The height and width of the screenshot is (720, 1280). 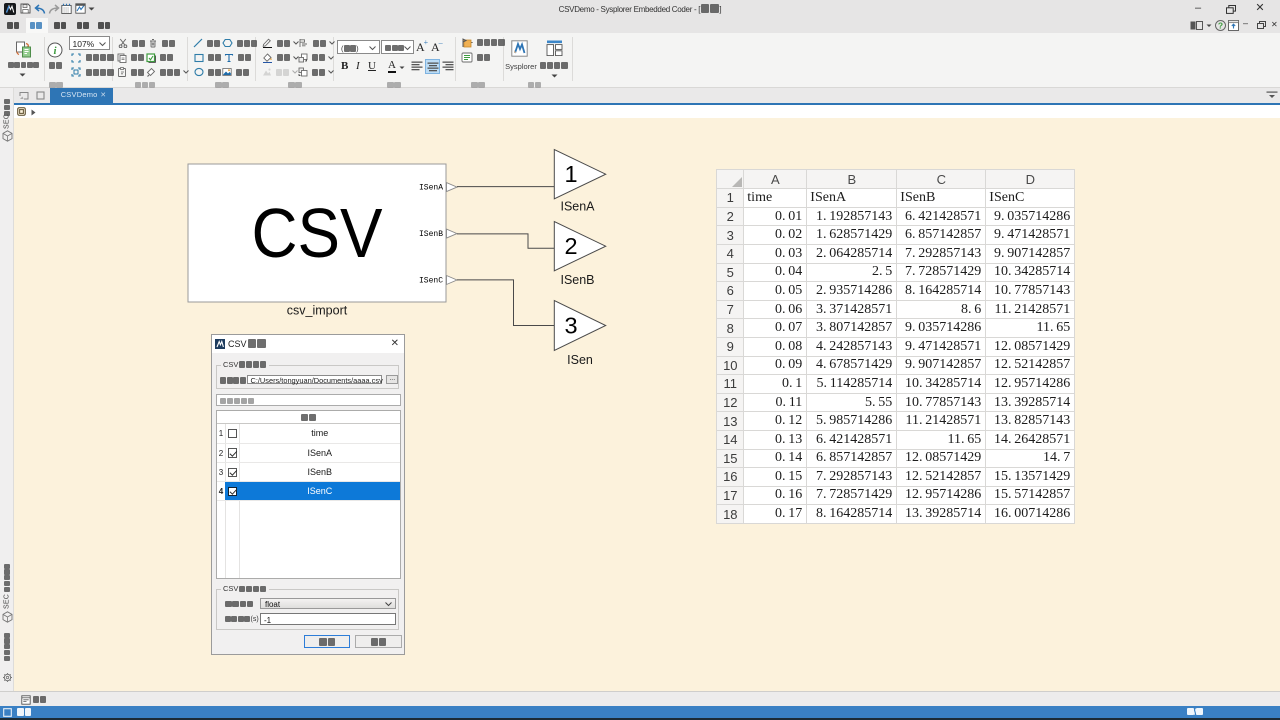 I want to click on svg-text: 2, so click(x=570, y=246).